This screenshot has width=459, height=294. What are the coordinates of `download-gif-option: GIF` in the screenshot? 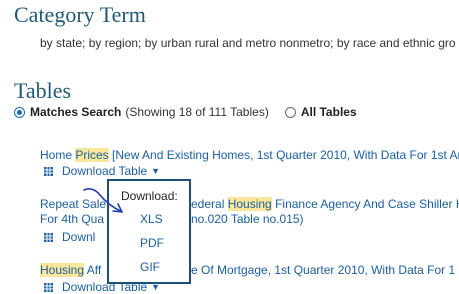 It's located at (150, 267).